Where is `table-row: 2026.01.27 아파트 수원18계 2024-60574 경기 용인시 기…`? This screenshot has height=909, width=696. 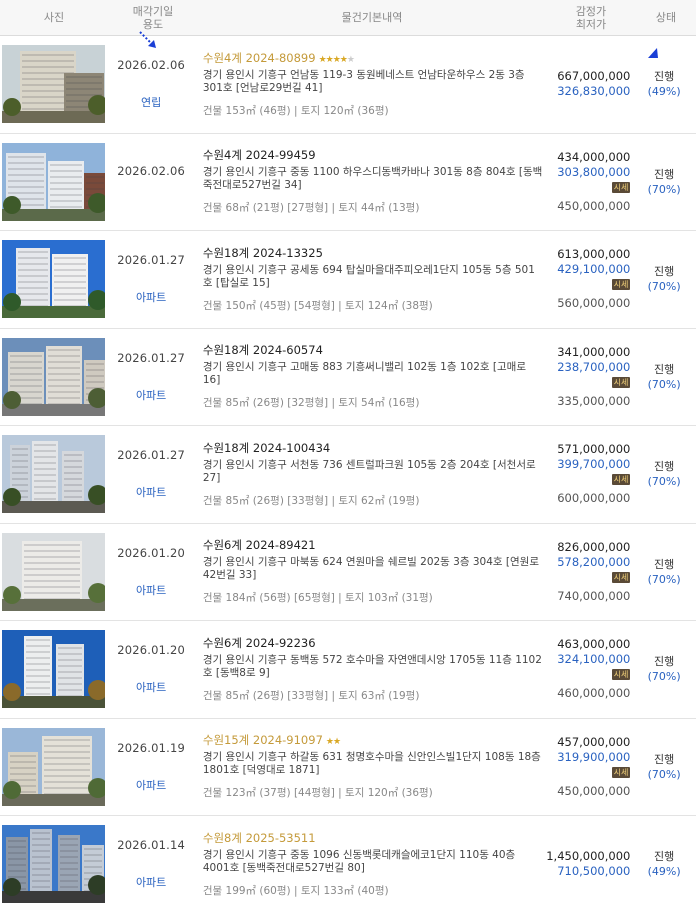
table-row: 2026.01.27 아파트 수원18계 2024-60574 경기 용인시 기… is located at coordinates (348, 377).